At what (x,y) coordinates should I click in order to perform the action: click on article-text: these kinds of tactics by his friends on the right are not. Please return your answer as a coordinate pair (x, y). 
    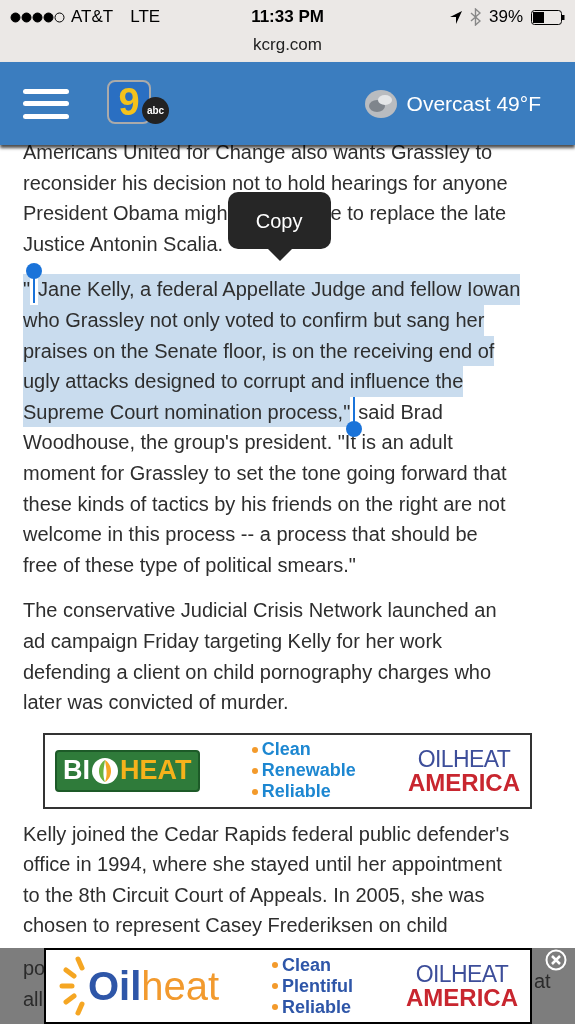
    Looking at the image, I should click on (264, 504).